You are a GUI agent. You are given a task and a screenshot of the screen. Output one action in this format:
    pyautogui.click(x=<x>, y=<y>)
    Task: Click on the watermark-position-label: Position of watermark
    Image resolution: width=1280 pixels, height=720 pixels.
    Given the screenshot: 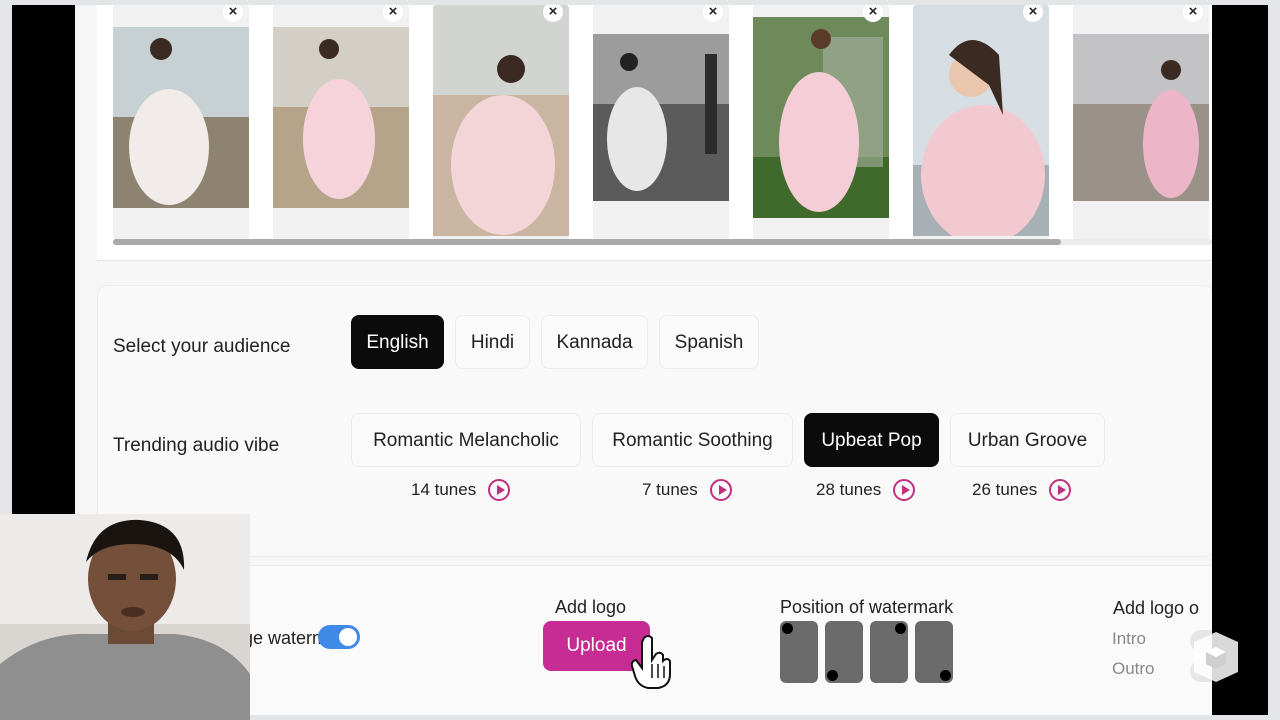 What is the action you would take?
    pyautogui.click(x=867, y=607)
    